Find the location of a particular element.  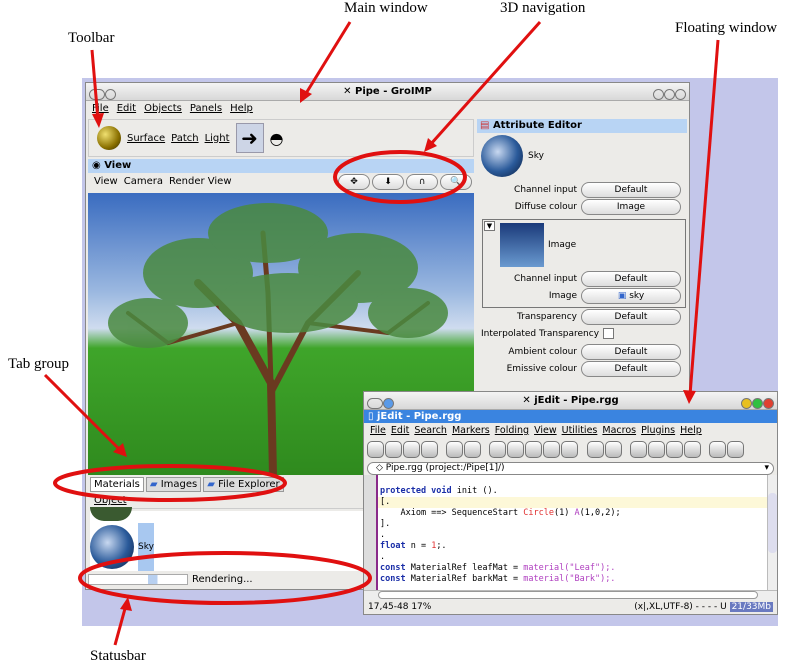

floating-window-arrow is located at coordinates (704, 217).